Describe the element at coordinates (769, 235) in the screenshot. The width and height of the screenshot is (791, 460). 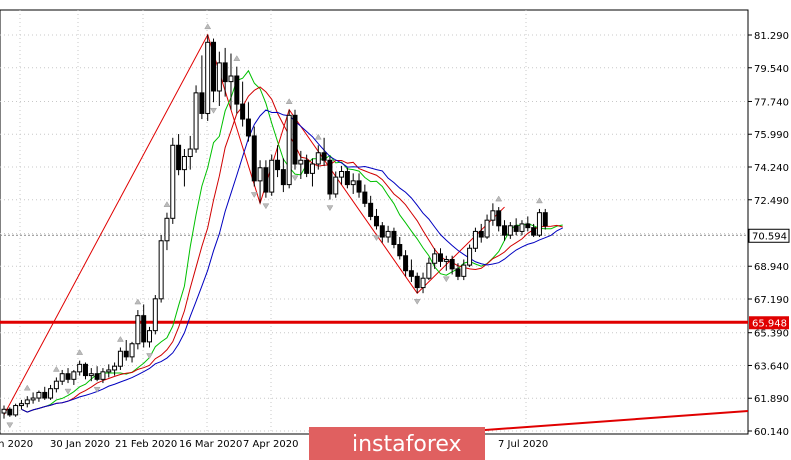
I see `current-price-box: 70.594` at that location.